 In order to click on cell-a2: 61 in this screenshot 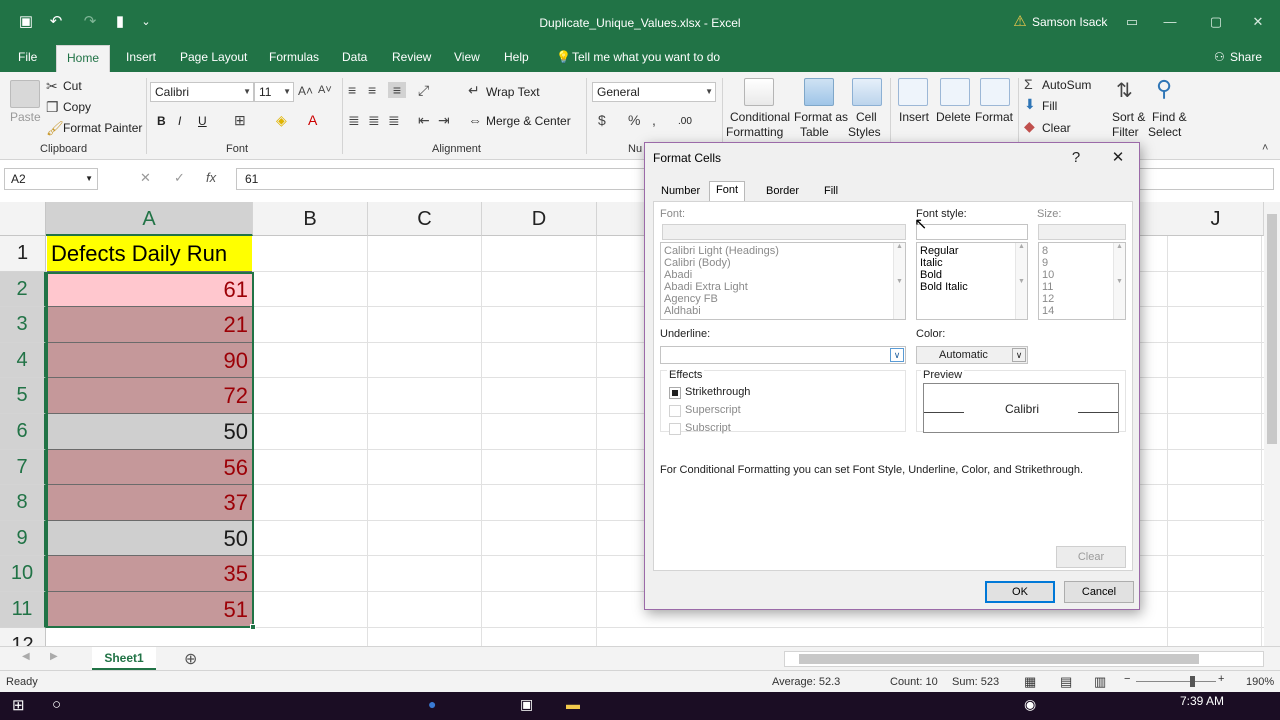, I will do `click(149, 289)`.